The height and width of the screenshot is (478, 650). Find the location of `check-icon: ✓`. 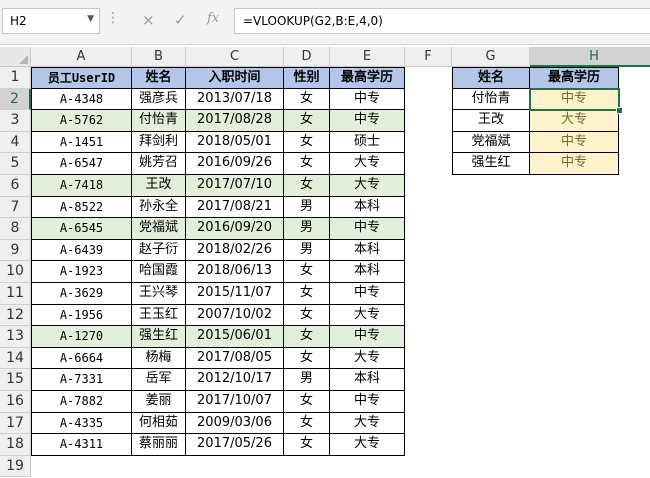

check-icon: ✓ is located at coordinates (180, 20).